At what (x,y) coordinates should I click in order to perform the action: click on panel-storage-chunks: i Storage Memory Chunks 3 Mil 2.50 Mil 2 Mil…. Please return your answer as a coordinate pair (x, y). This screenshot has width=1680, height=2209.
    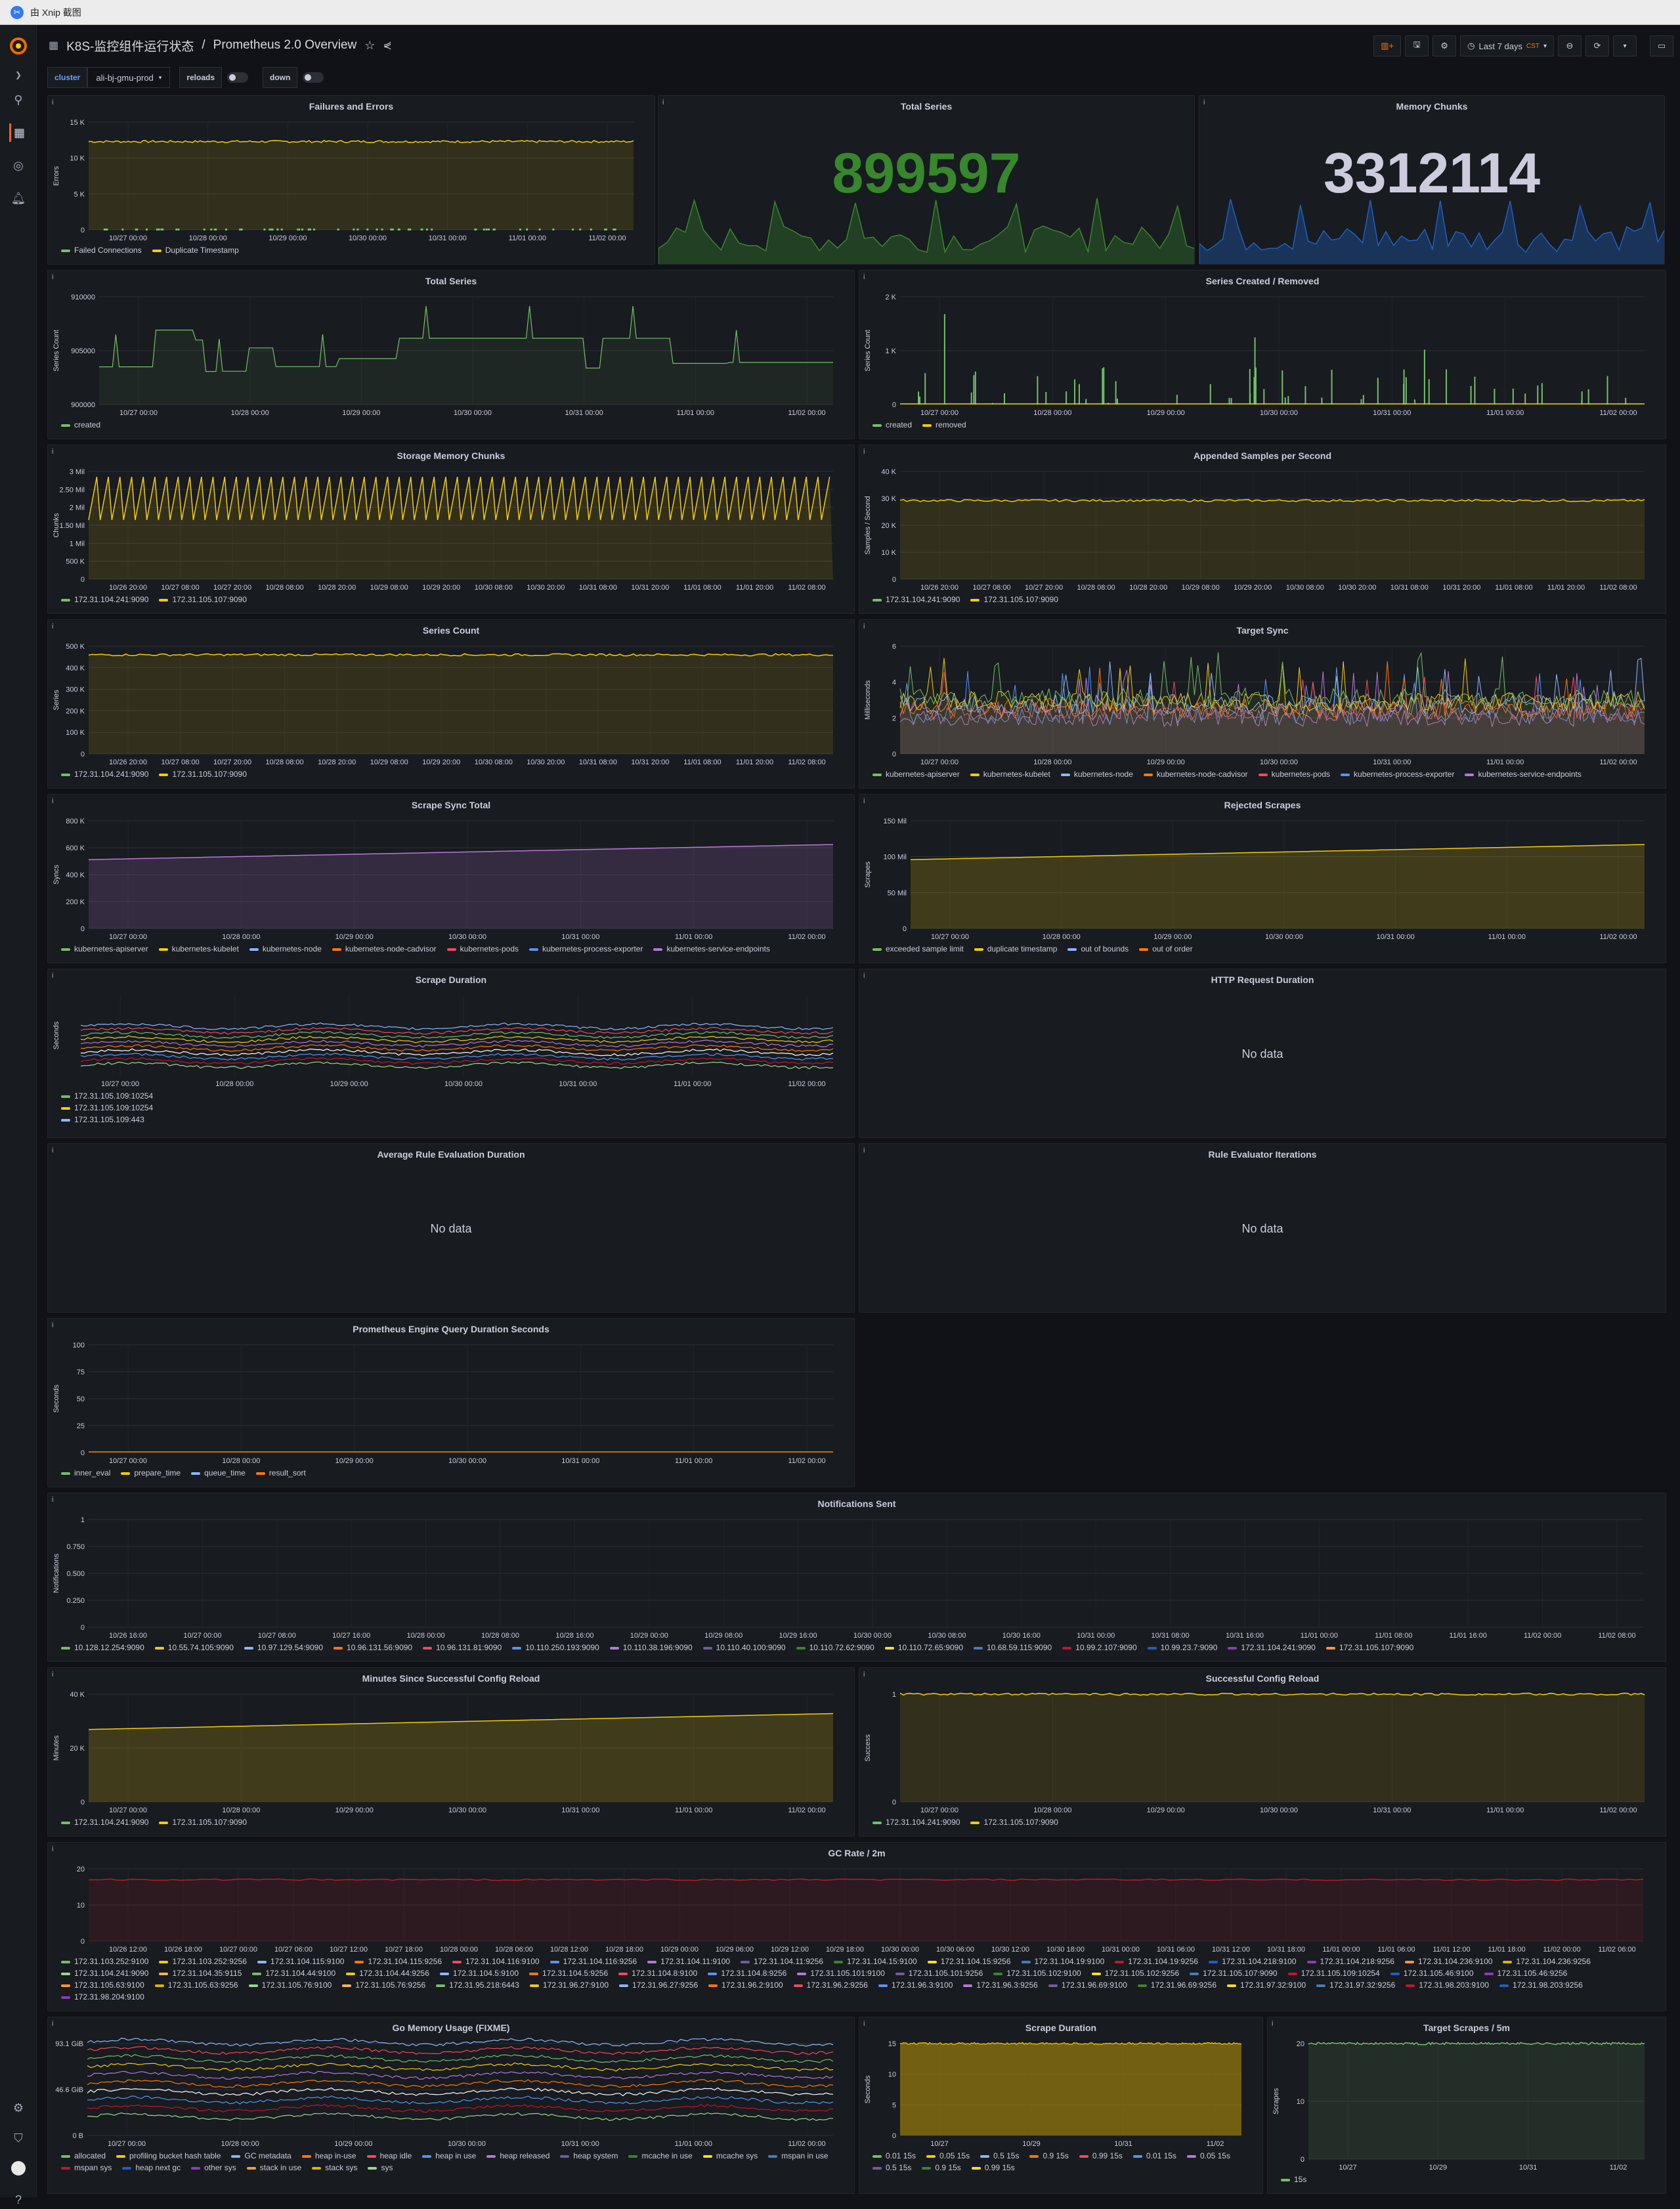
    Looking at the image, I should click on (451, 529).